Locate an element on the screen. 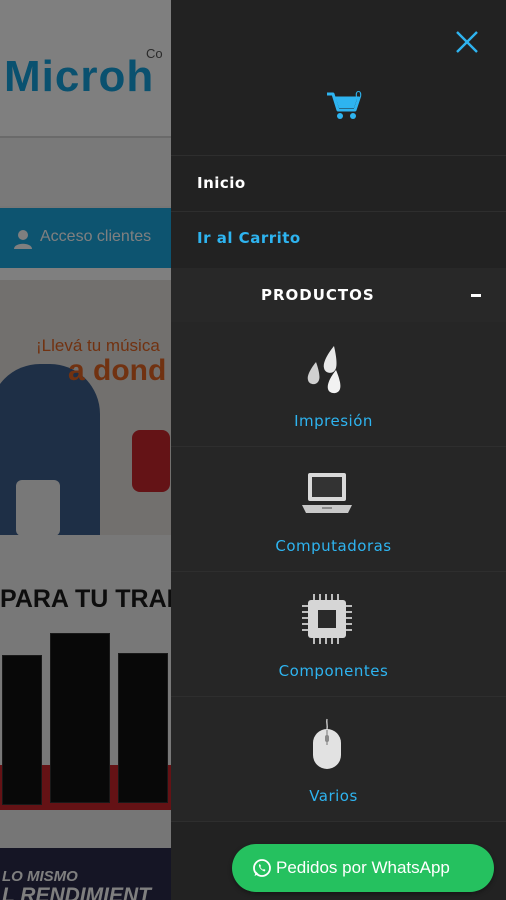 The width and height of the screenshot is (506, 900). close-icon is located at coordinates (467, 42).